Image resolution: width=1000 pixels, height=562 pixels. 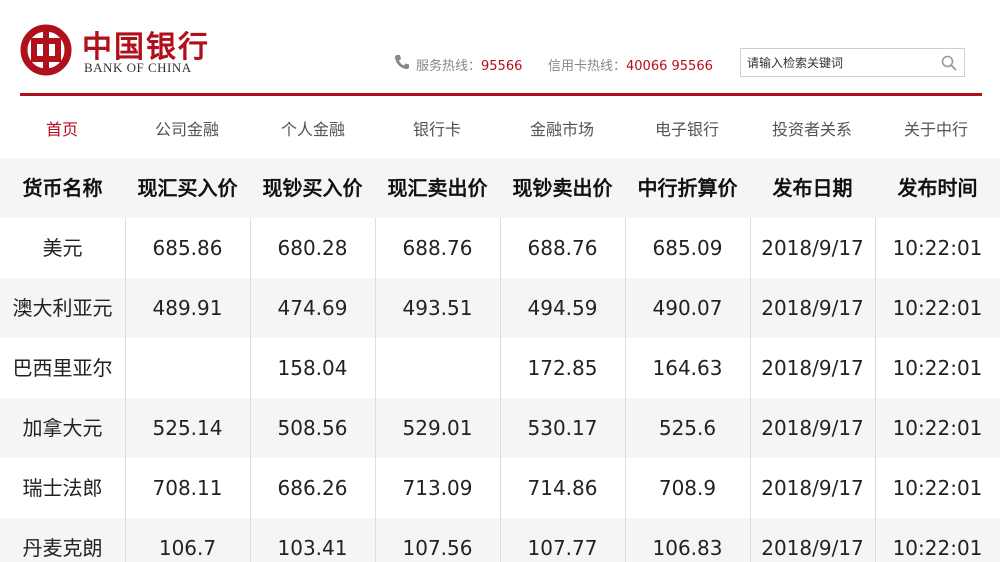 What do you see at coordinates (687, 368) in the screenshot?
I see `table-cell: 164.63` at bounding box center [687, 368].